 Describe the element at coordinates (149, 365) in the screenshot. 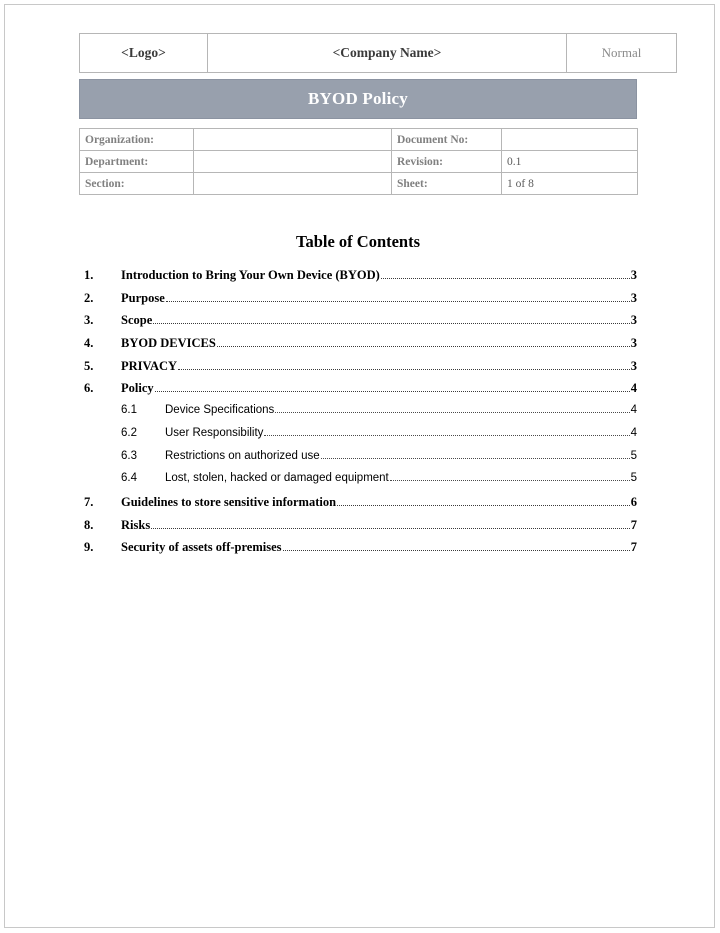

I see `toc-entry-title: PRIVACY` at that location.